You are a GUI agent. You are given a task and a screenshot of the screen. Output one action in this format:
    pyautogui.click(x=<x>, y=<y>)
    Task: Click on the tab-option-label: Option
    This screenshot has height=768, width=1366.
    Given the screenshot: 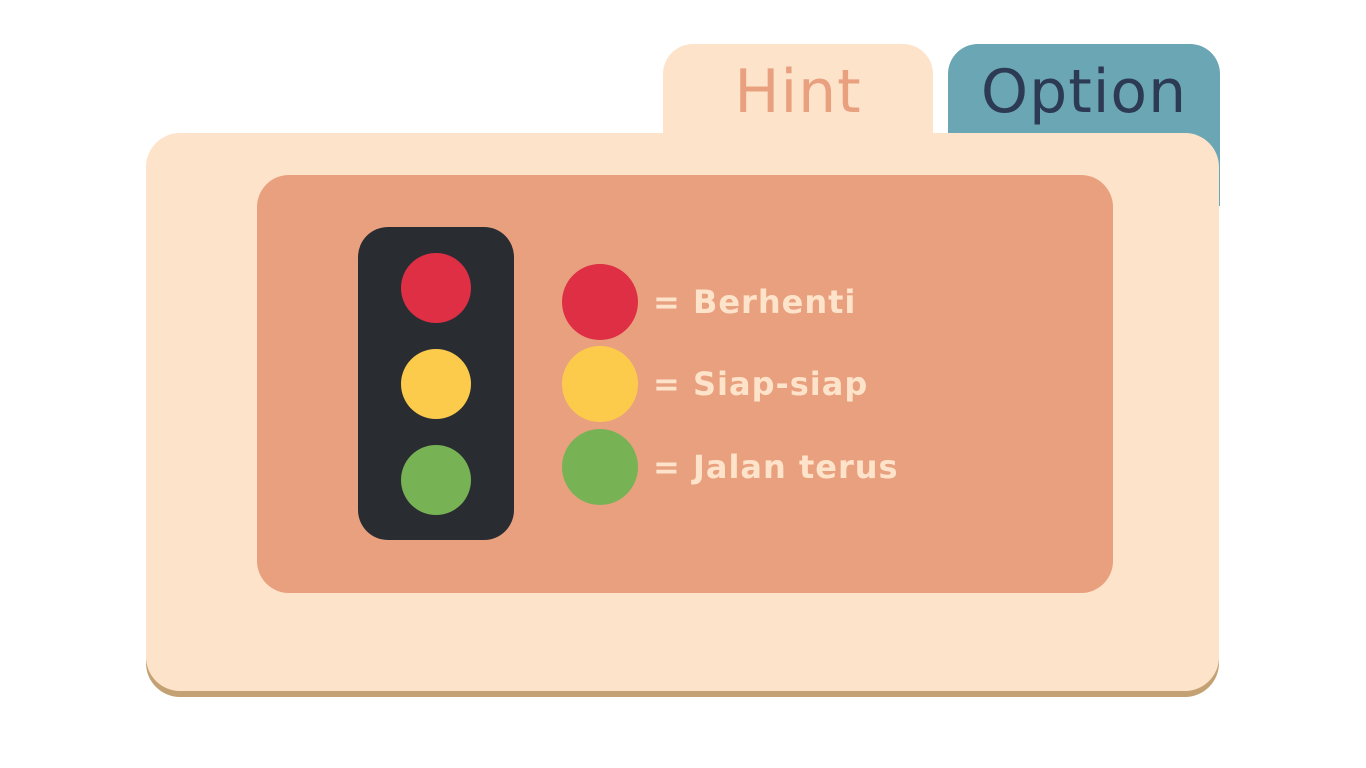 What is the action you would take?
    pyautogui.click(x=1084, y=92)
    